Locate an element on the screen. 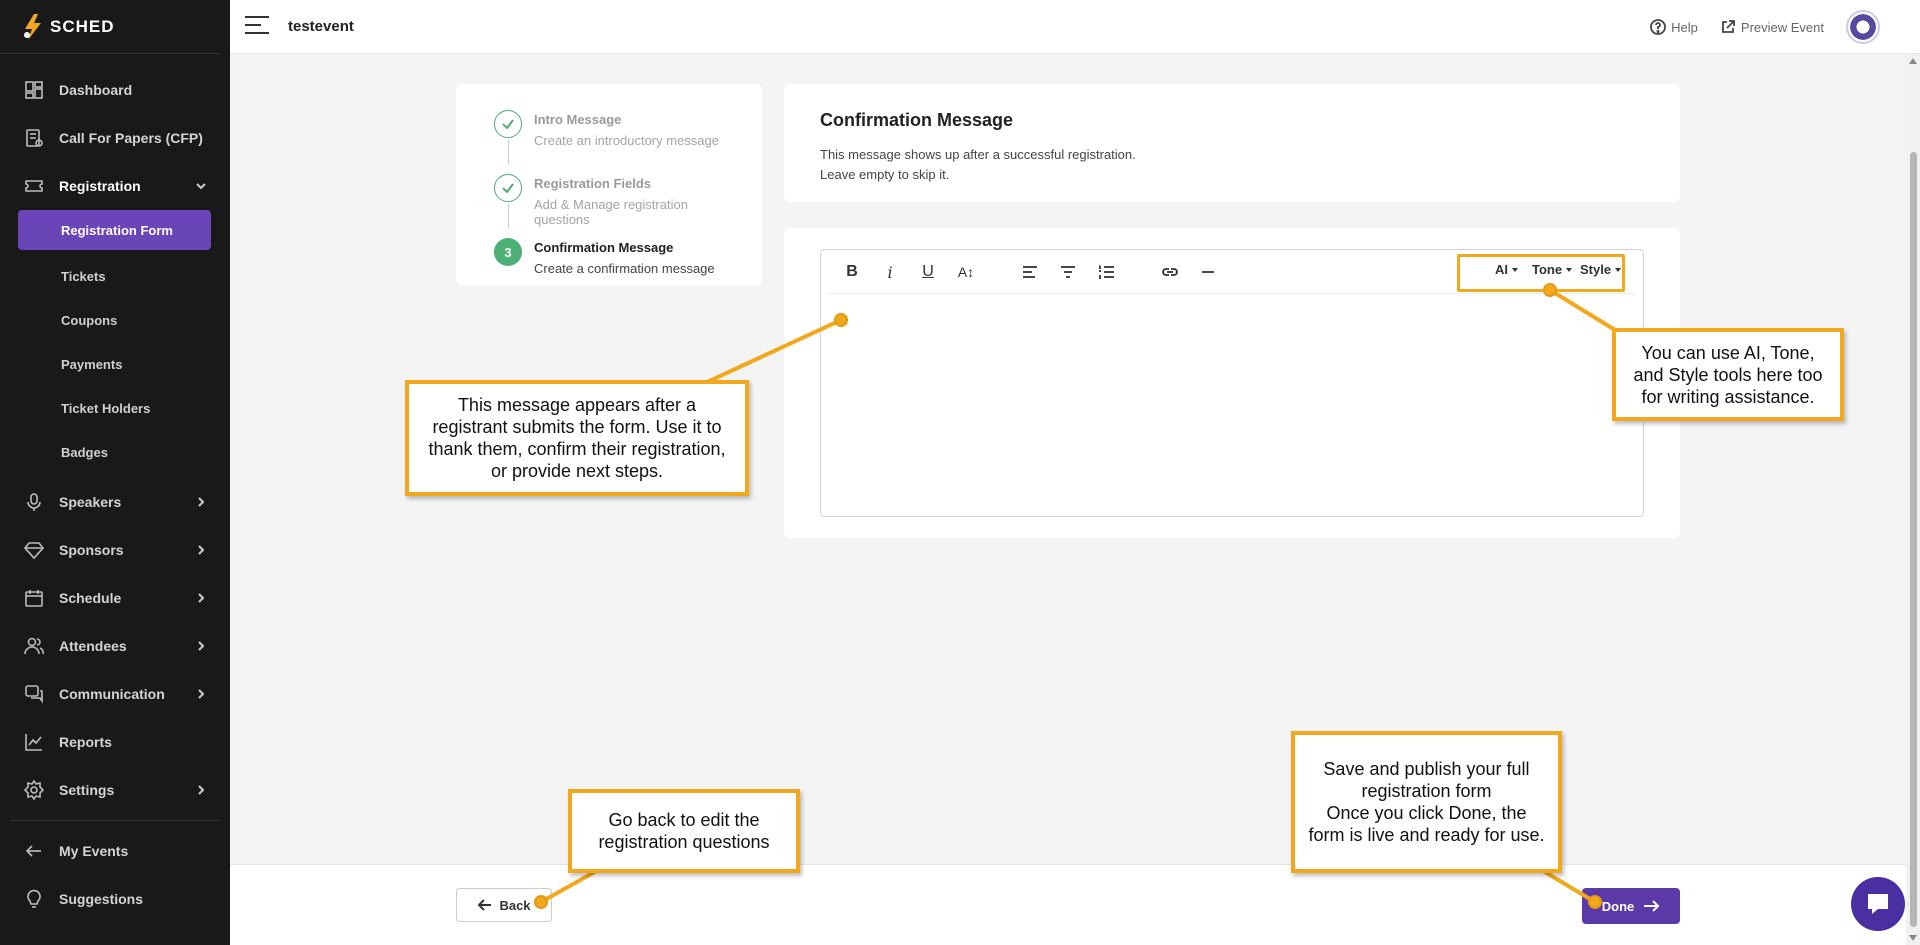 This screenshot has width=1920, height=945. font-size-button: A↕ is located at coordinates (966, 272).